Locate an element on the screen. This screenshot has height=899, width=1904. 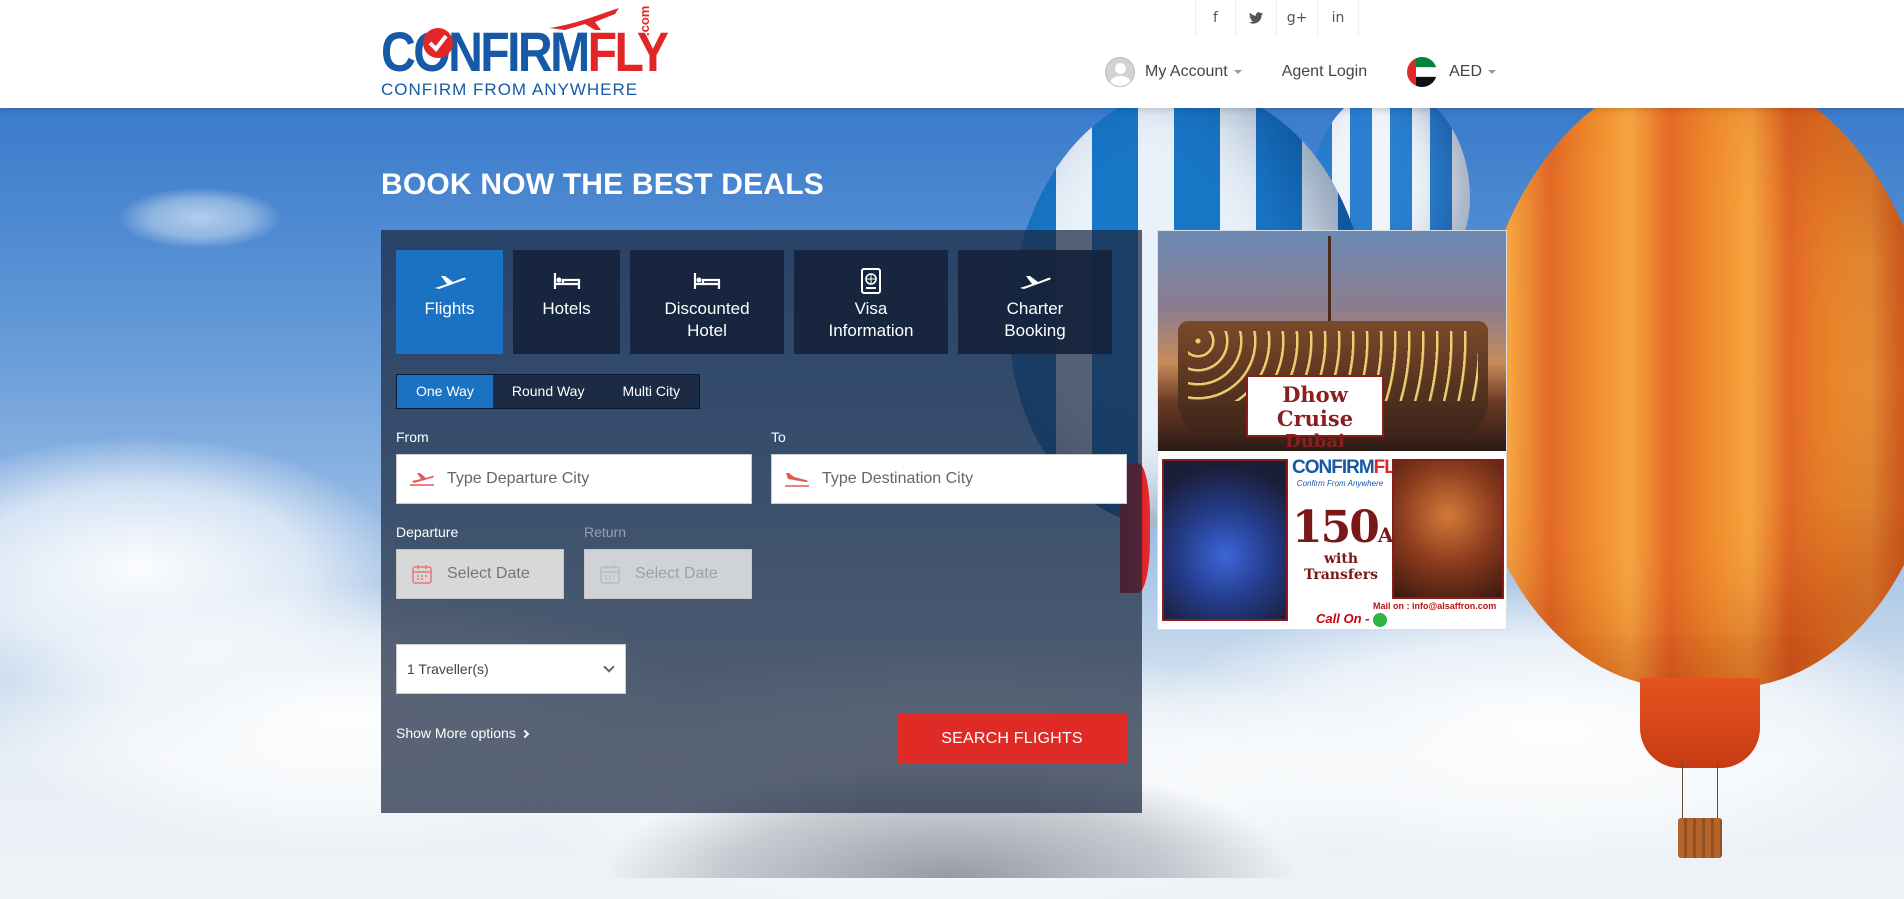
show-more-options-link: Show More options is located at coordinates (462, 733).